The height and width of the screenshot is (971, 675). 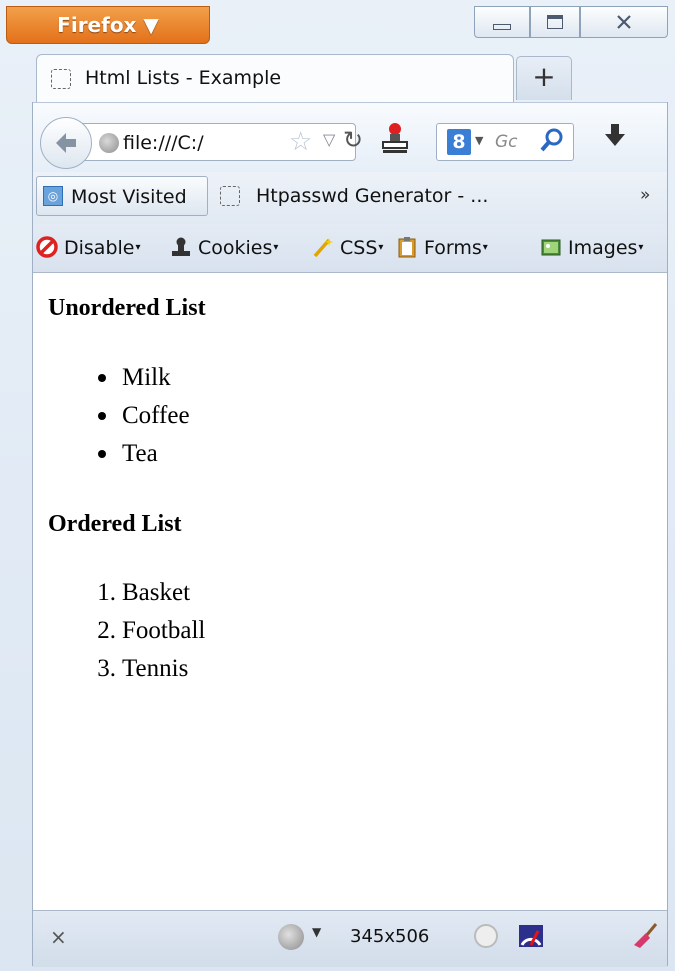 I want to click on disable-menu: Disable▾, so click(x=88, y=247).